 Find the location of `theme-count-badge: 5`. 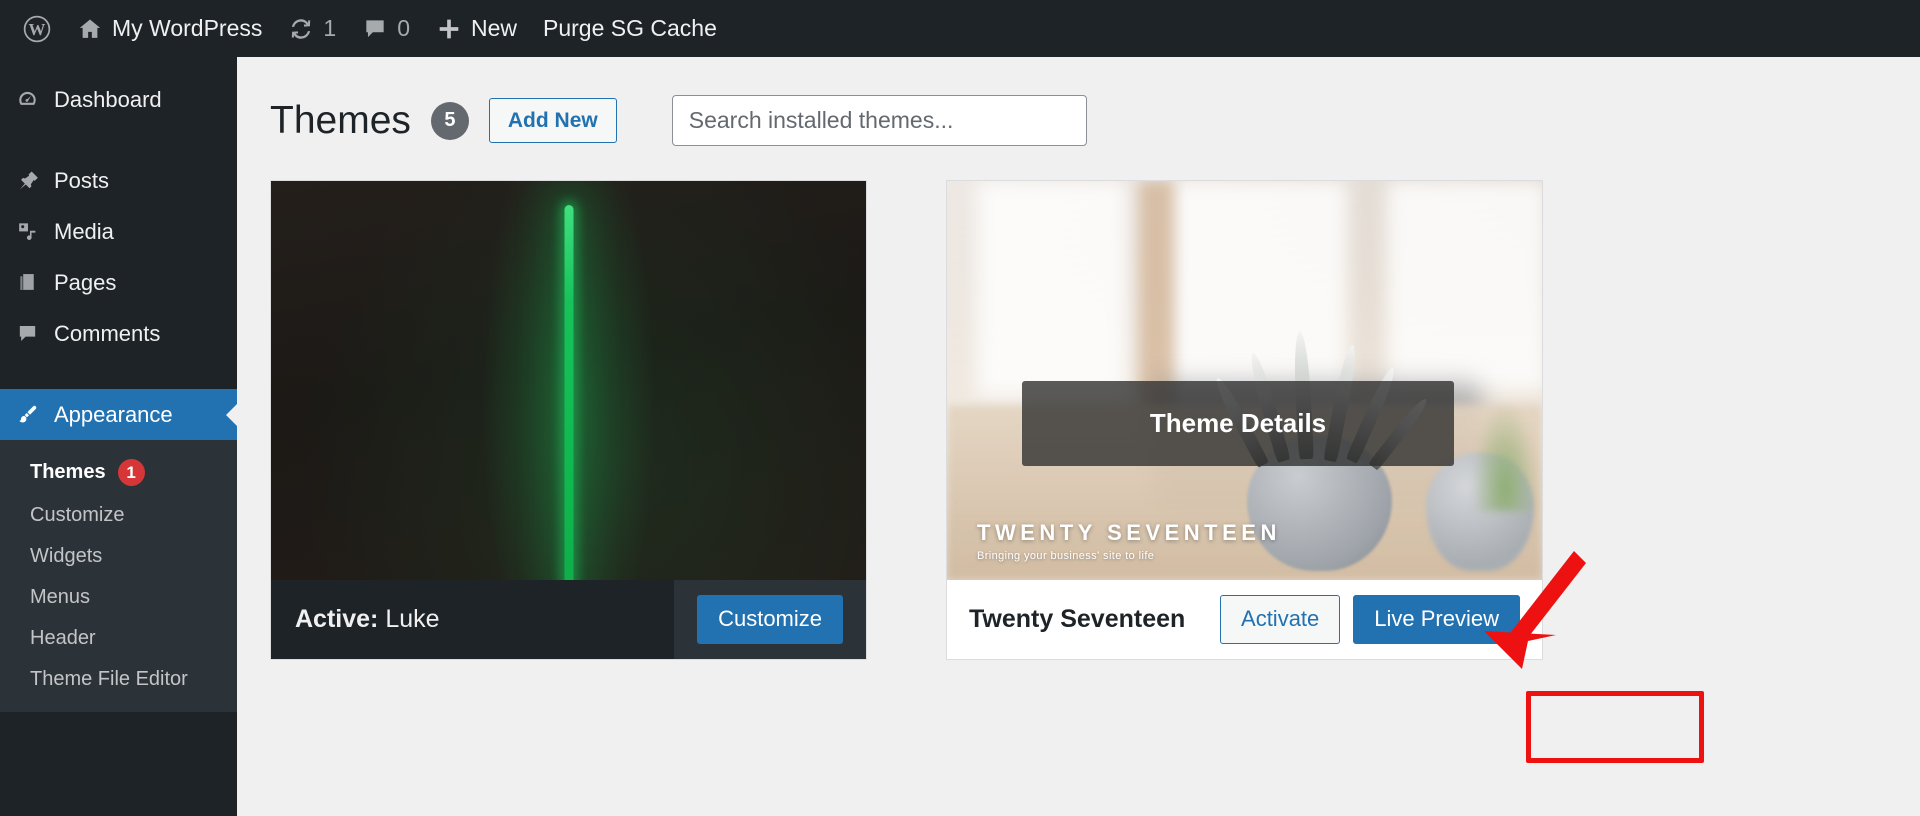

theme-count-badge: 5 is located at coordinates (449, 120).